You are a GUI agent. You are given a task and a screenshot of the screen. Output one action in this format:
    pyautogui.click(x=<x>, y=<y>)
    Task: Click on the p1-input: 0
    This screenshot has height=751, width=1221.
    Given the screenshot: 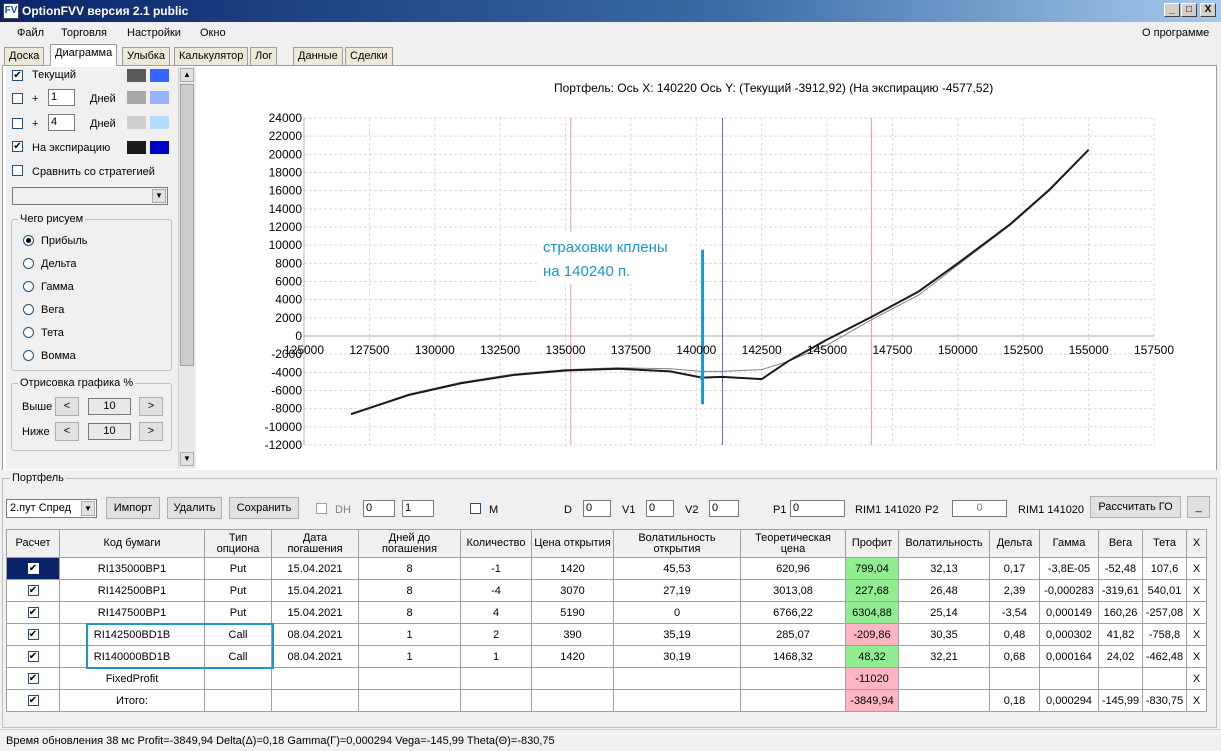 What is the action you would take?
    pyautogui.click(x=817, y=508)
    